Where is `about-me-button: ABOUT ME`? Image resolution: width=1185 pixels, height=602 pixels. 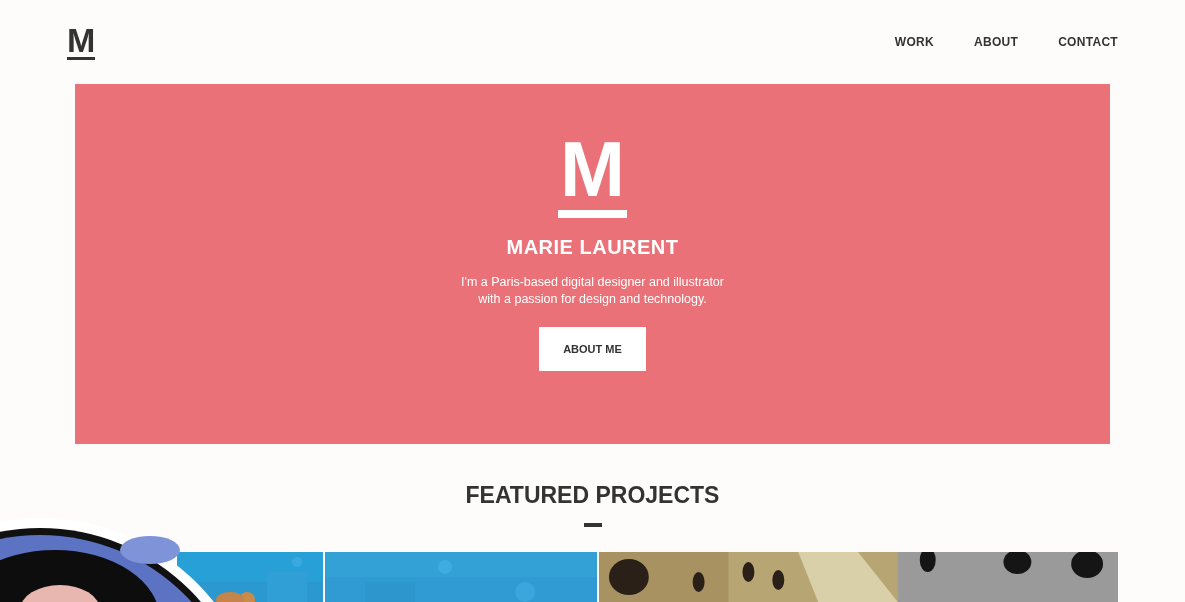
about-me-button: ABOUT ME is located at coordinates (592, 349).